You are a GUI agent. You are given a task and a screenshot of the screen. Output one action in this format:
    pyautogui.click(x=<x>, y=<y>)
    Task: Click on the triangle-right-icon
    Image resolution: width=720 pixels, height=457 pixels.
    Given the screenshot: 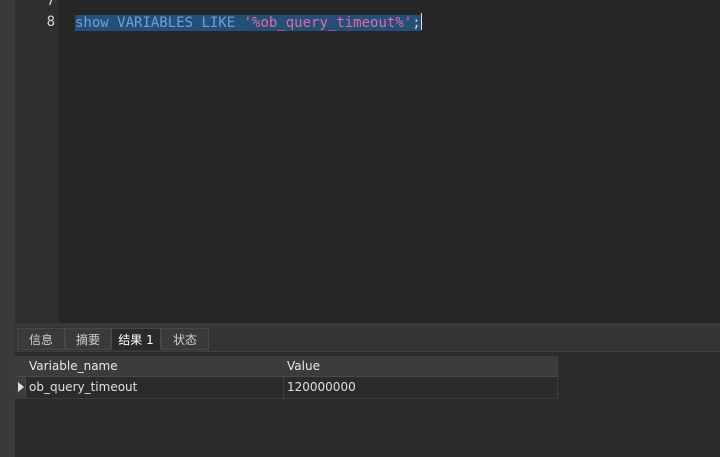 What is the action you would take?
    pyautogui.click(x=21, y=387)
    